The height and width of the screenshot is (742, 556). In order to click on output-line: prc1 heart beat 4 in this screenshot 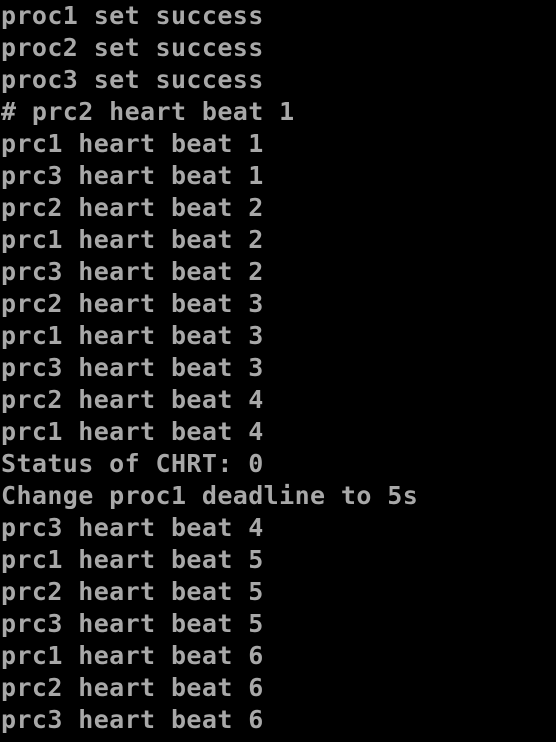, I will do `click(132, 431)`.